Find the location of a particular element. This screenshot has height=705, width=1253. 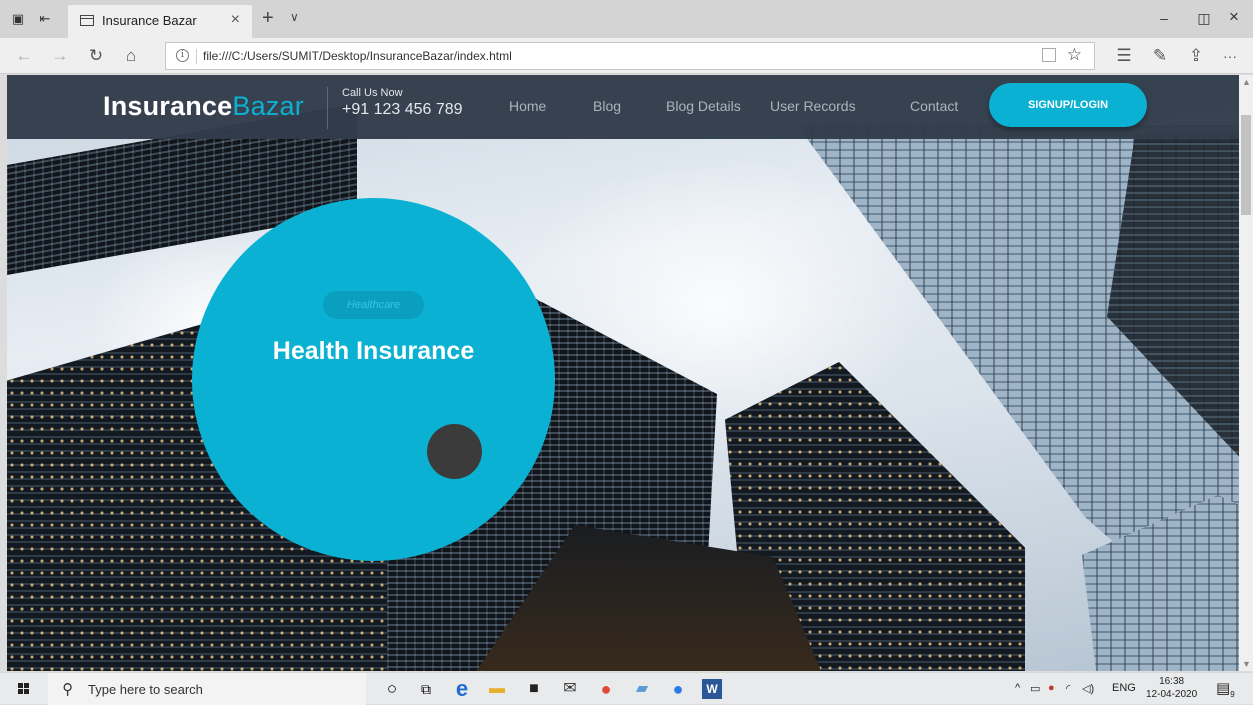

notification-center-icon: ▤9 is located at coordinates (1225, 689).